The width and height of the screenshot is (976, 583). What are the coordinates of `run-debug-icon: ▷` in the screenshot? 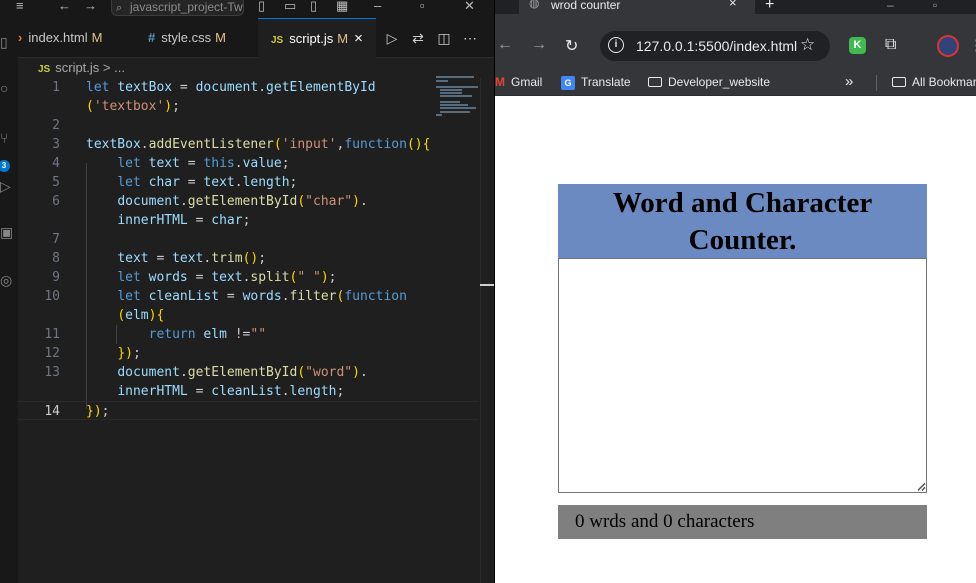 It's located at (7, 186).